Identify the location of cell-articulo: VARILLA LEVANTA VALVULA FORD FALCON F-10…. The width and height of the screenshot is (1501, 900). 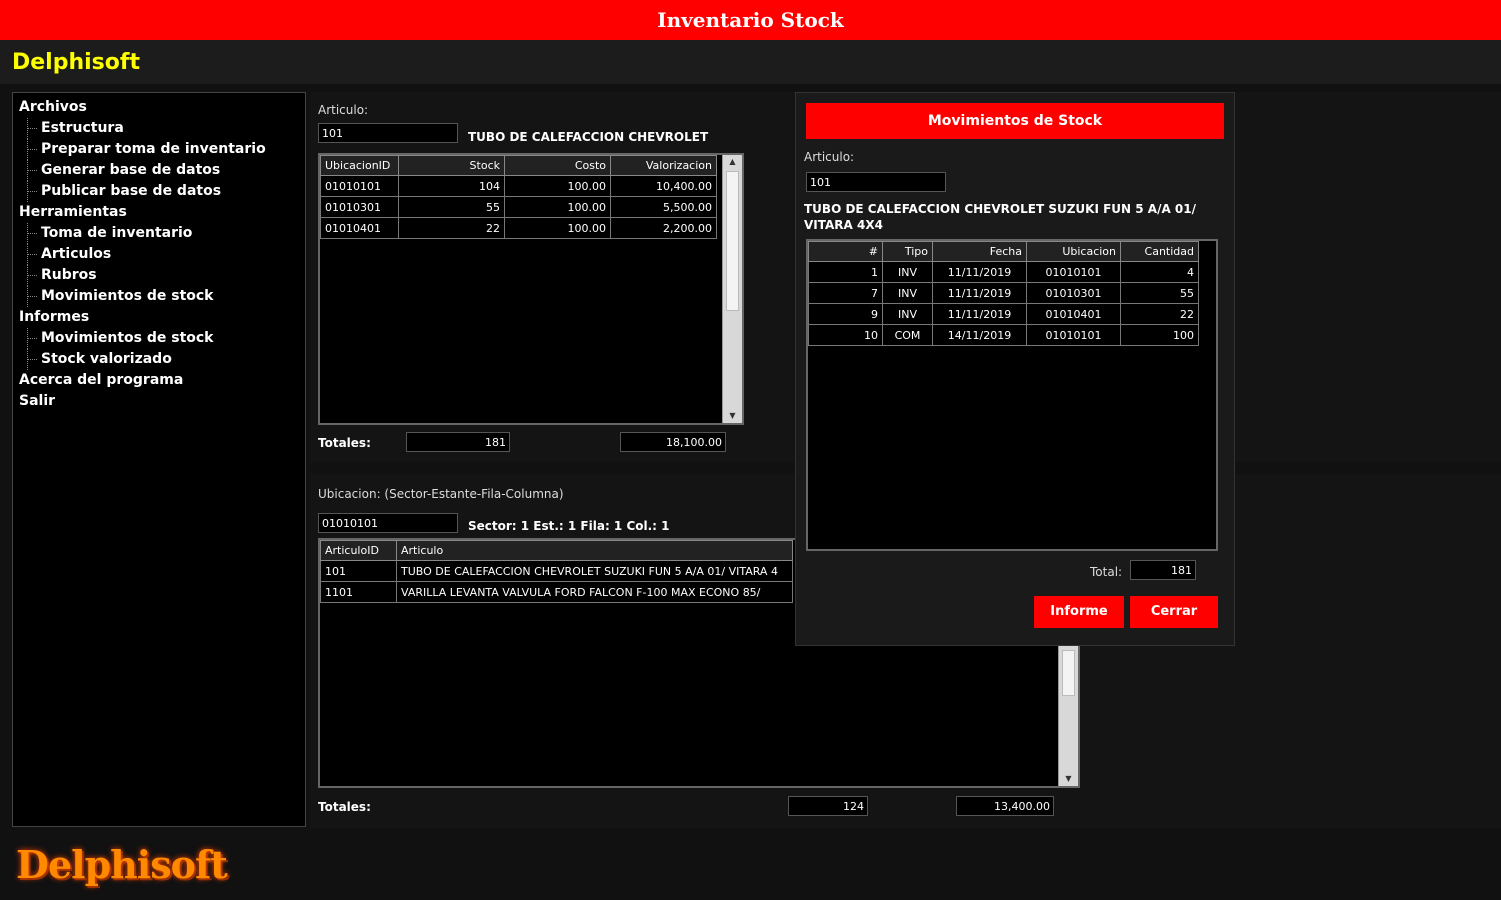
(594, 592).